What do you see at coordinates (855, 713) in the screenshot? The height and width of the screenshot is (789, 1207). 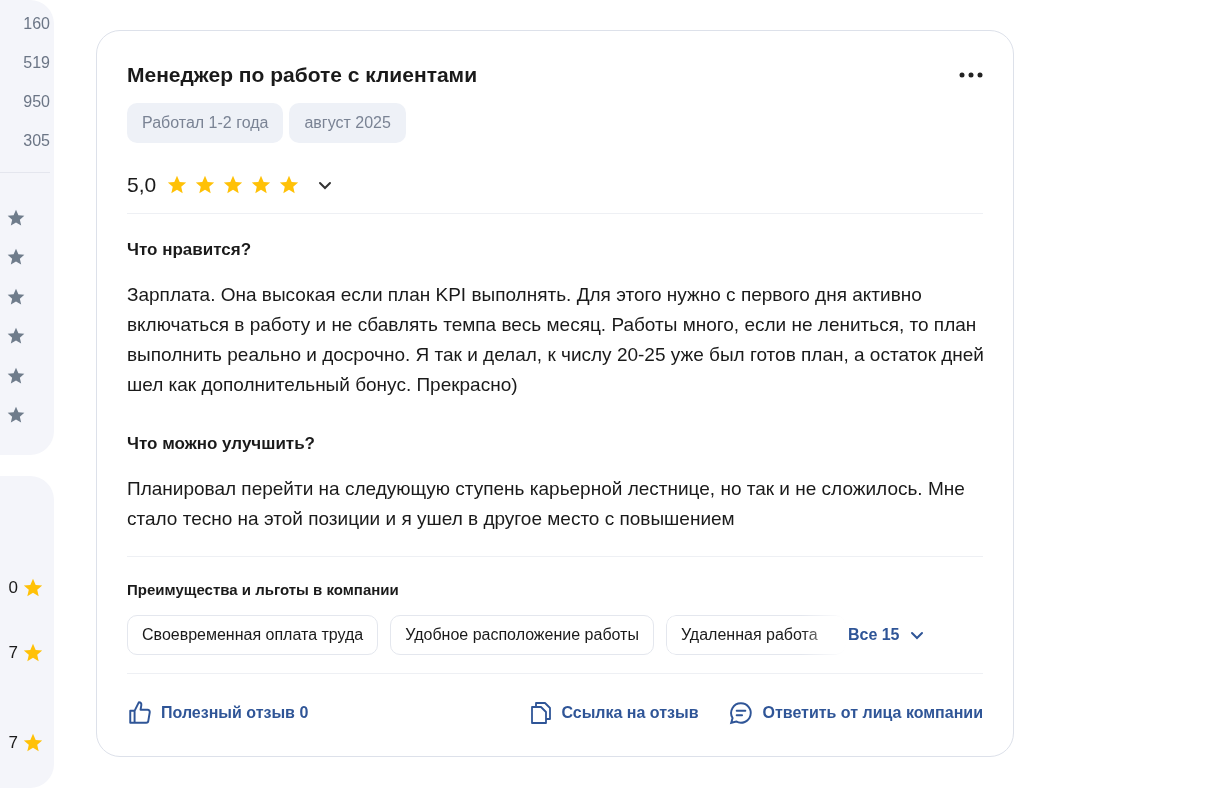 I see `reply-button: Ответить от лица компании` at bounding box center [855, 713].